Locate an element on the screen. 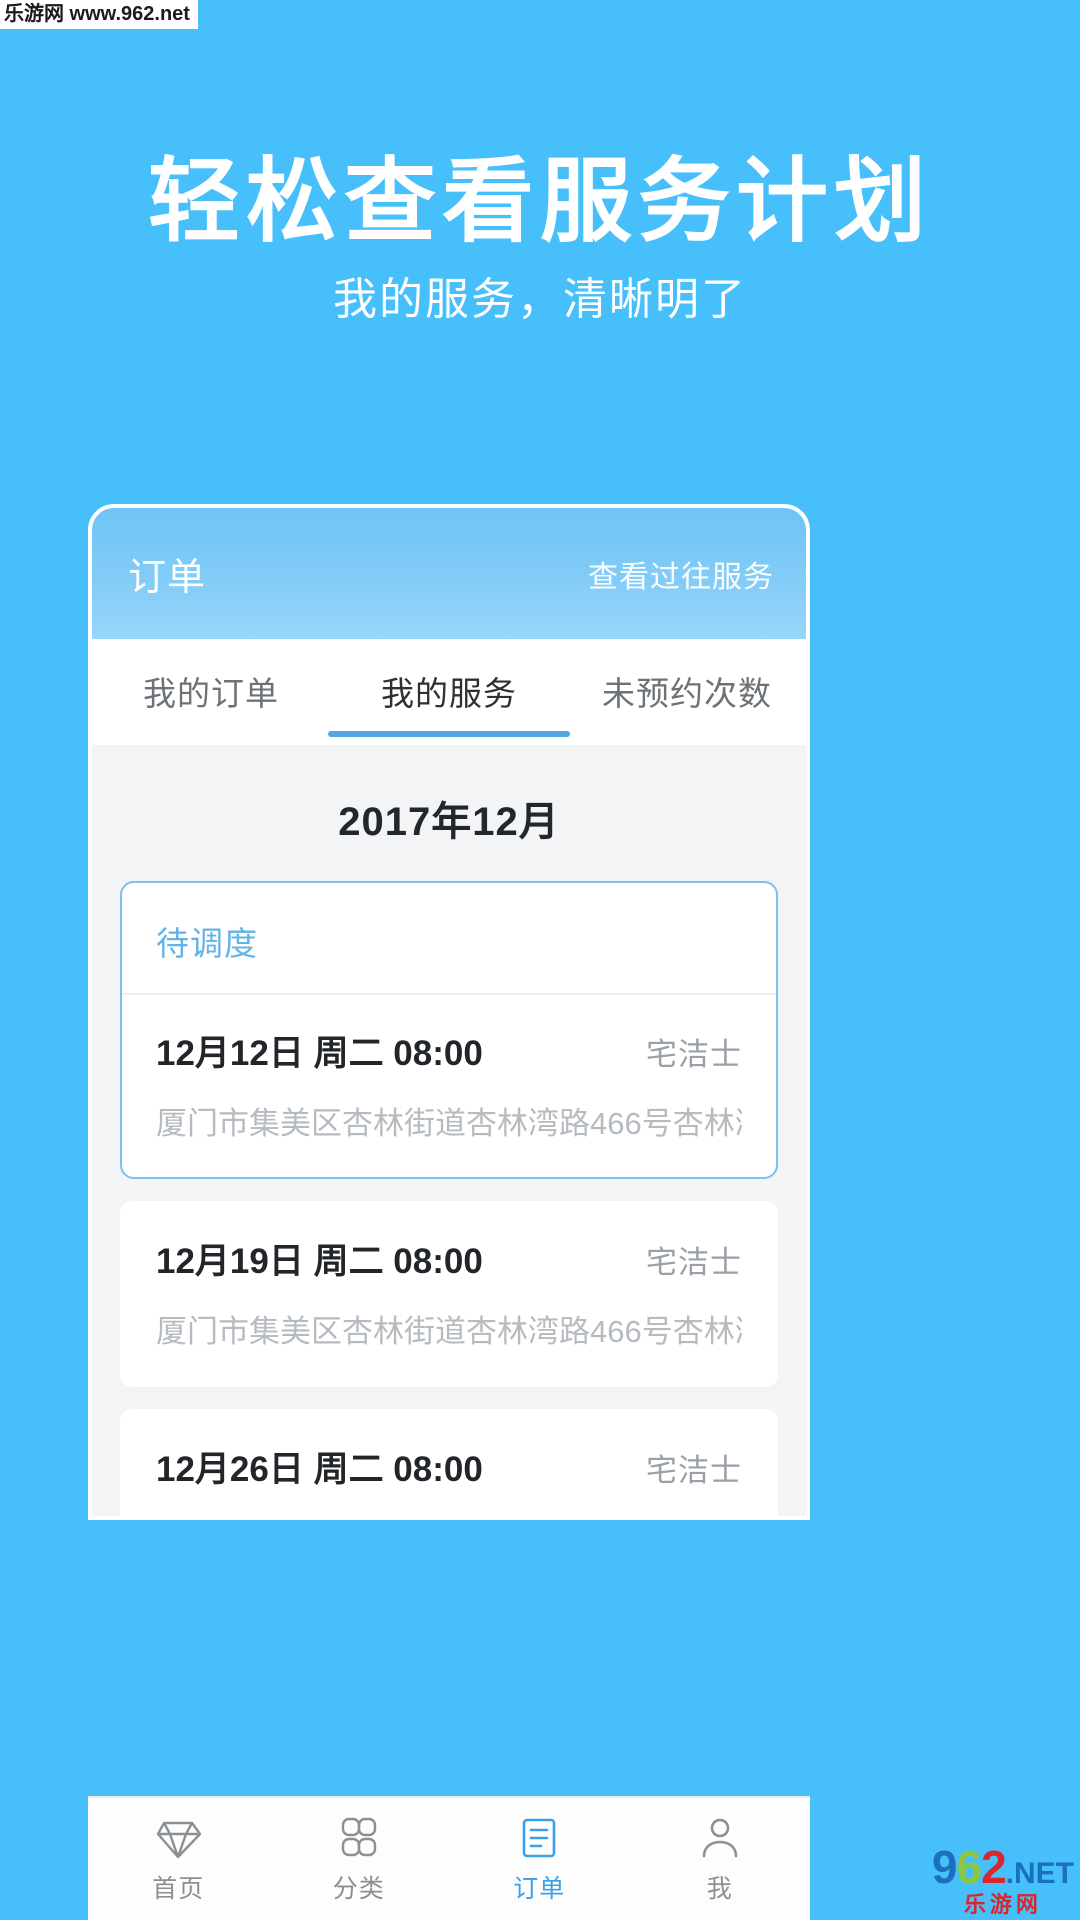 Image resolution: width=1080 pixels, height=1920 pixels. tab-bar: 我的订单 我的服务 未预约次数 is located at coordinates (449, 692).